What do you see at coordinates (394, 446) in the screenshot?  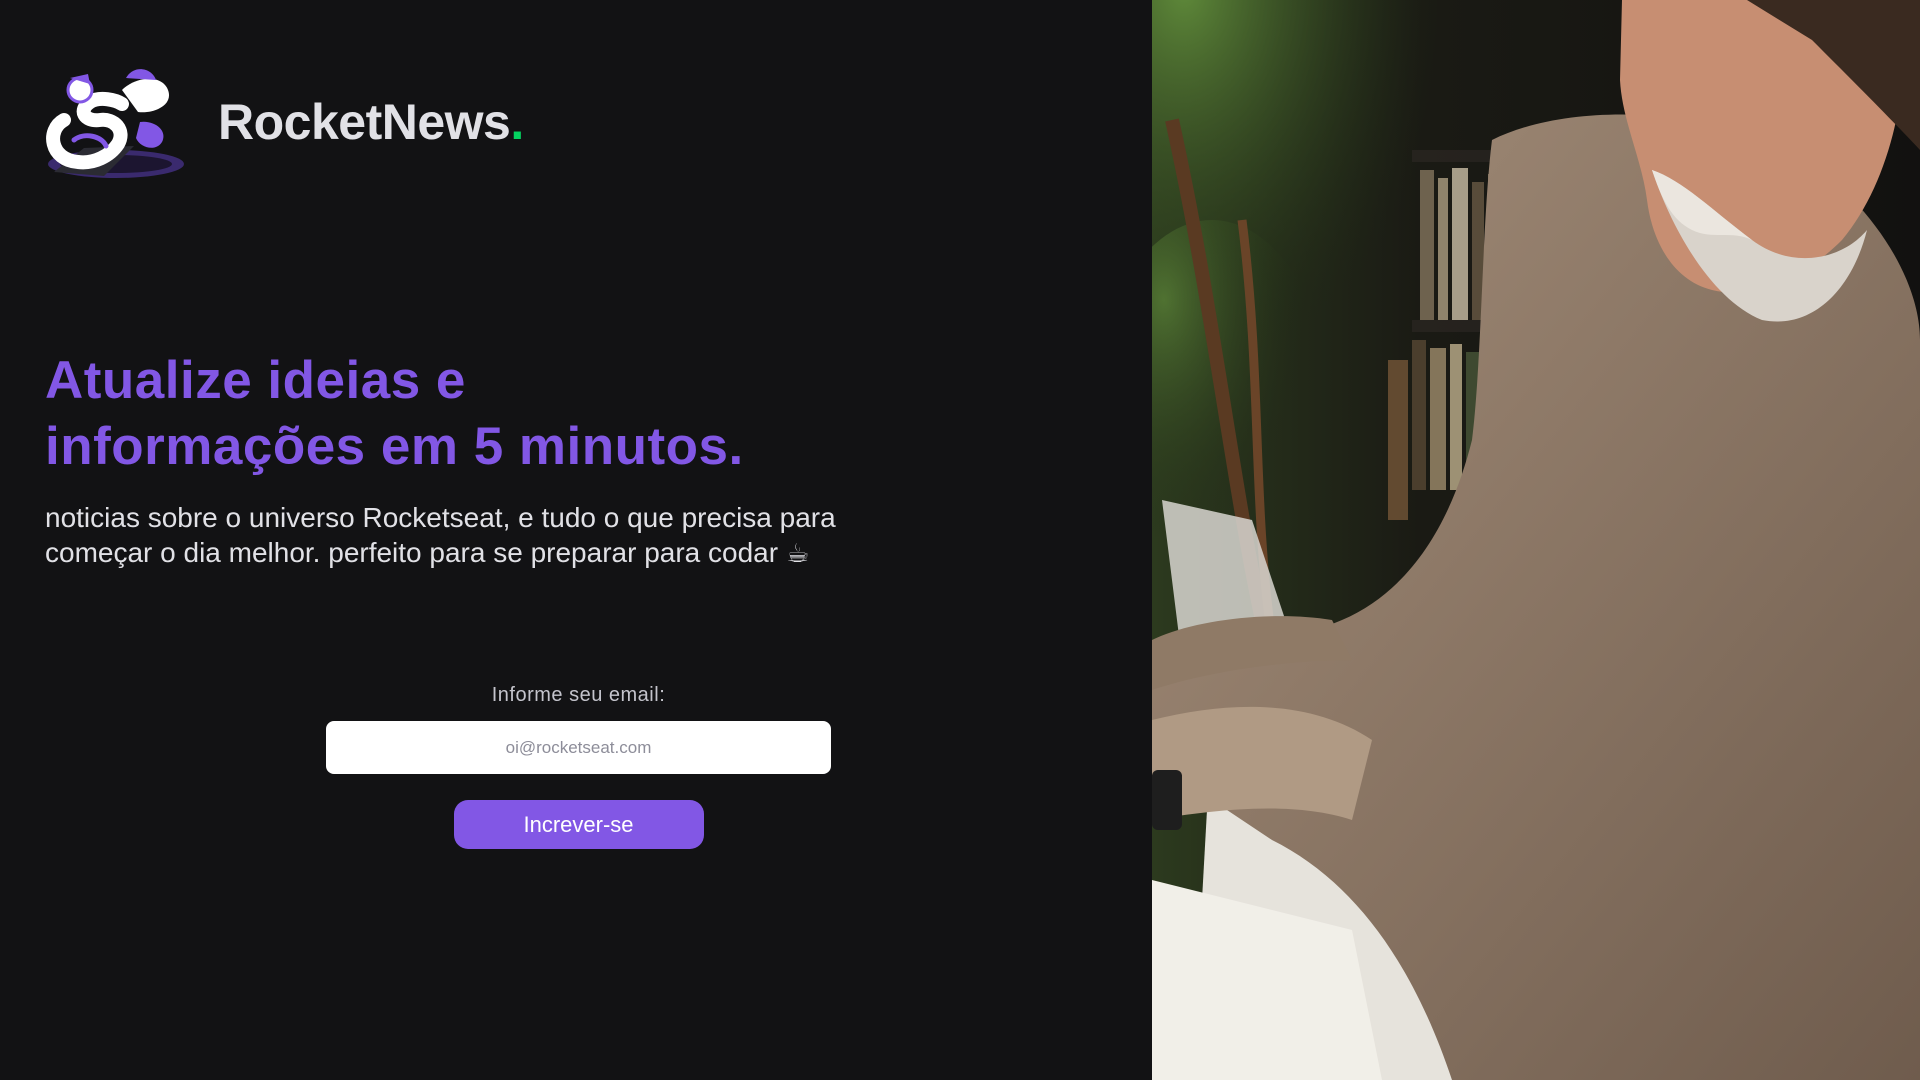 I see `headline-line-2: informações em 5 minutos.` at bounding box center [394, 446].